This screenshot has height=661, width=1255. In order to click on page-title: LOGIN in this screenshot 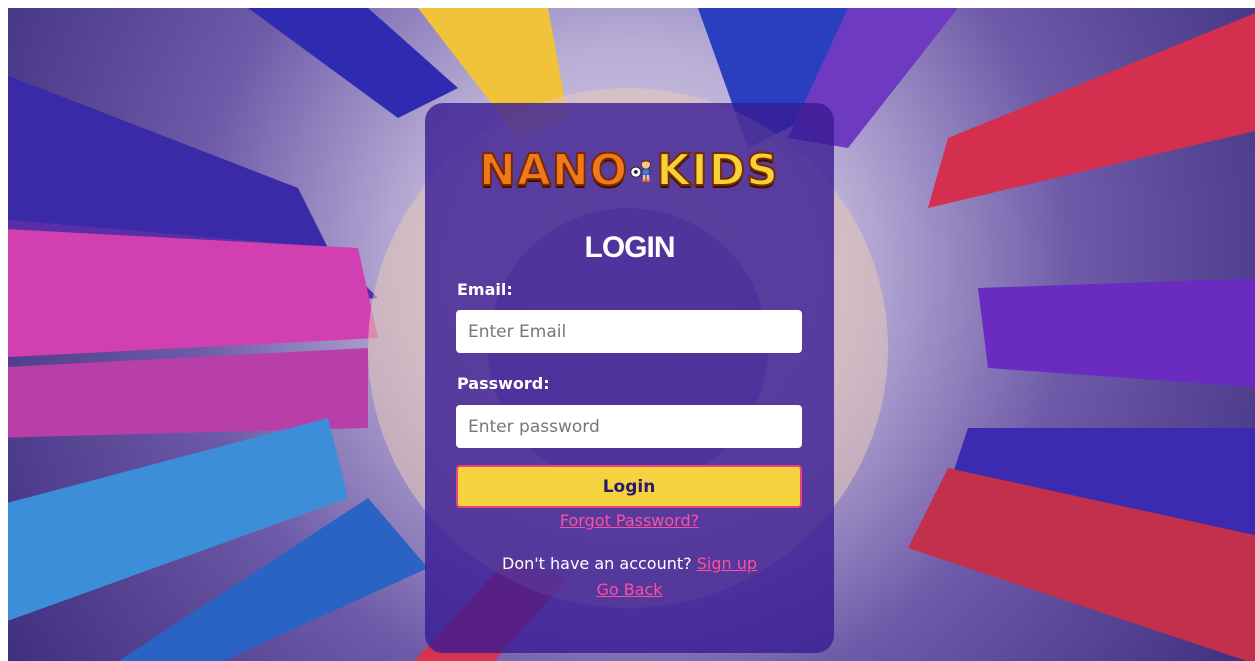, I will do `click(630, 247)`.